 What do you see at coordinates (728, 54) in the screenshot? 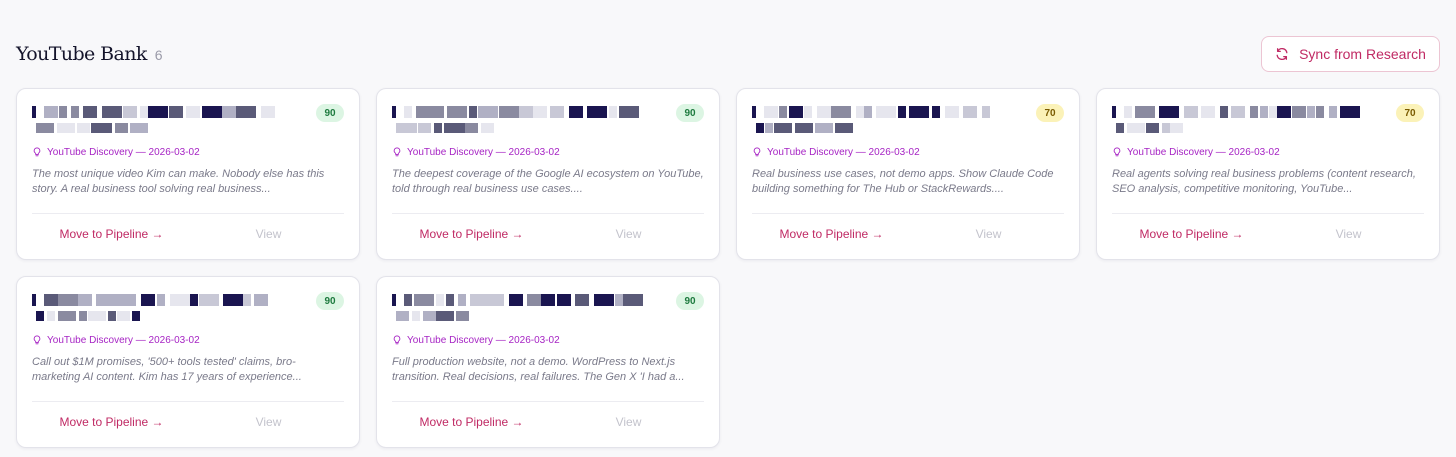
I see `page-header: YouTube Bank 6 Sync from Research` at bounding box center [728, 54].